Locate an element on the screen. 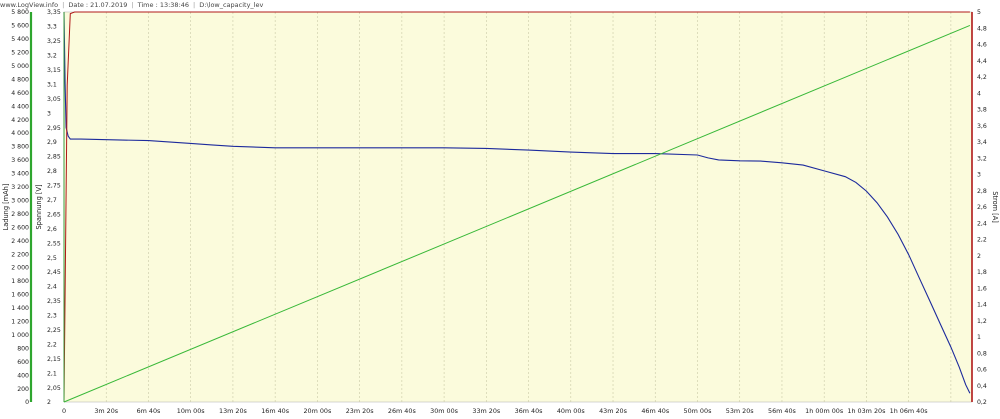 This screenshot has width=1000, height=419. spannung-tick-label: 3,35 is located at coordinates (54, 12).